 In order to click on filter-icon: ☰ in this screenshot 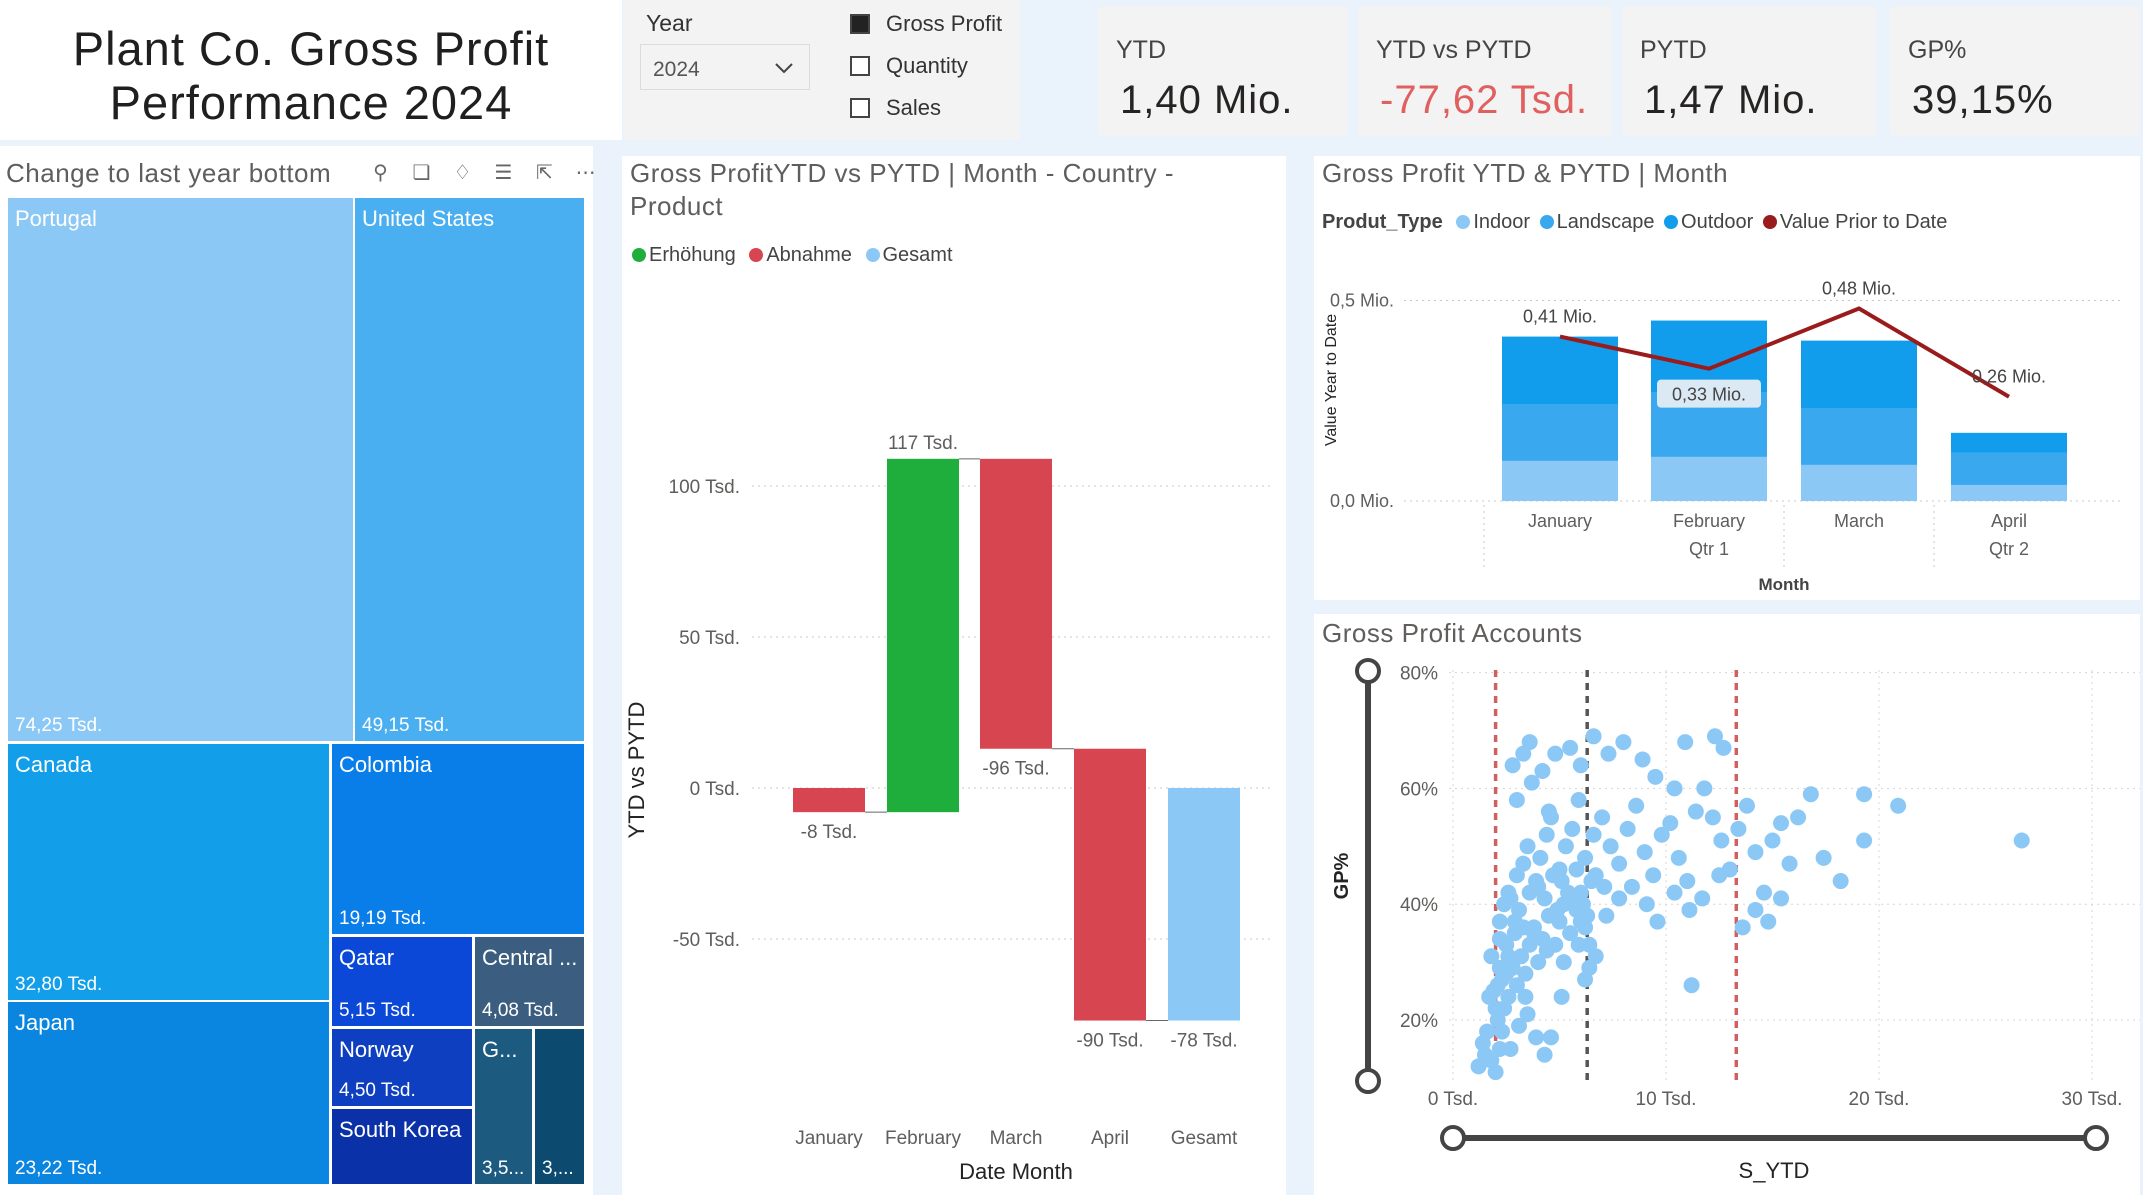, I will do `click(503, 172)`.